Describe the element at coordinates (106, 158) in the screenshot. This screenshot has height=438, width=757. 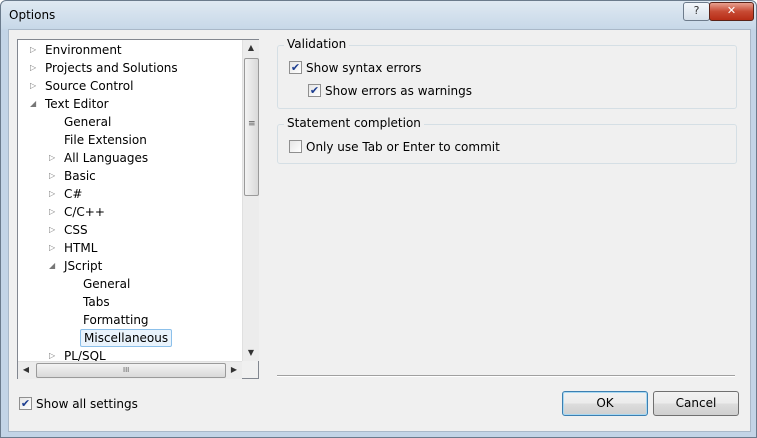
I see `tree-item-label: All Languages` at that location.